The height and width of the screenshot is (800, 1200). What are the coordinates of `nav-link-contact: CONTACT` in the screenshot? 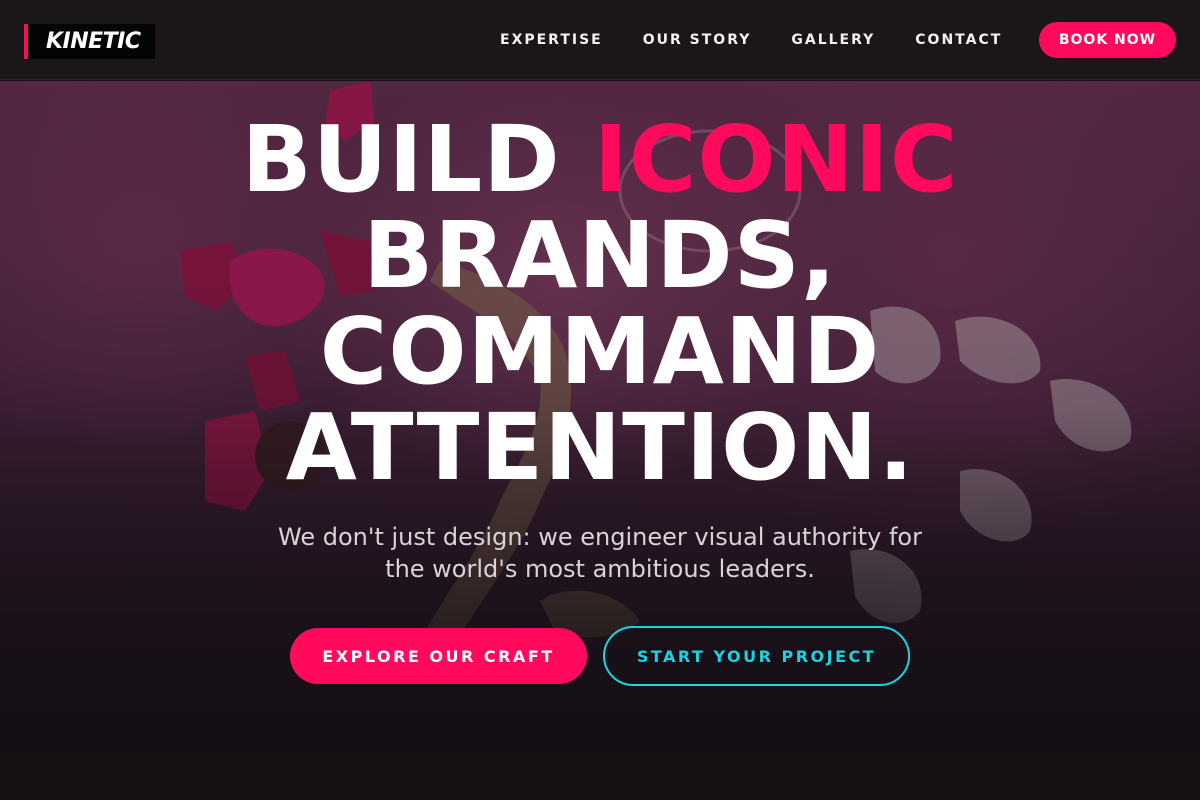 It's located at (958, 40).